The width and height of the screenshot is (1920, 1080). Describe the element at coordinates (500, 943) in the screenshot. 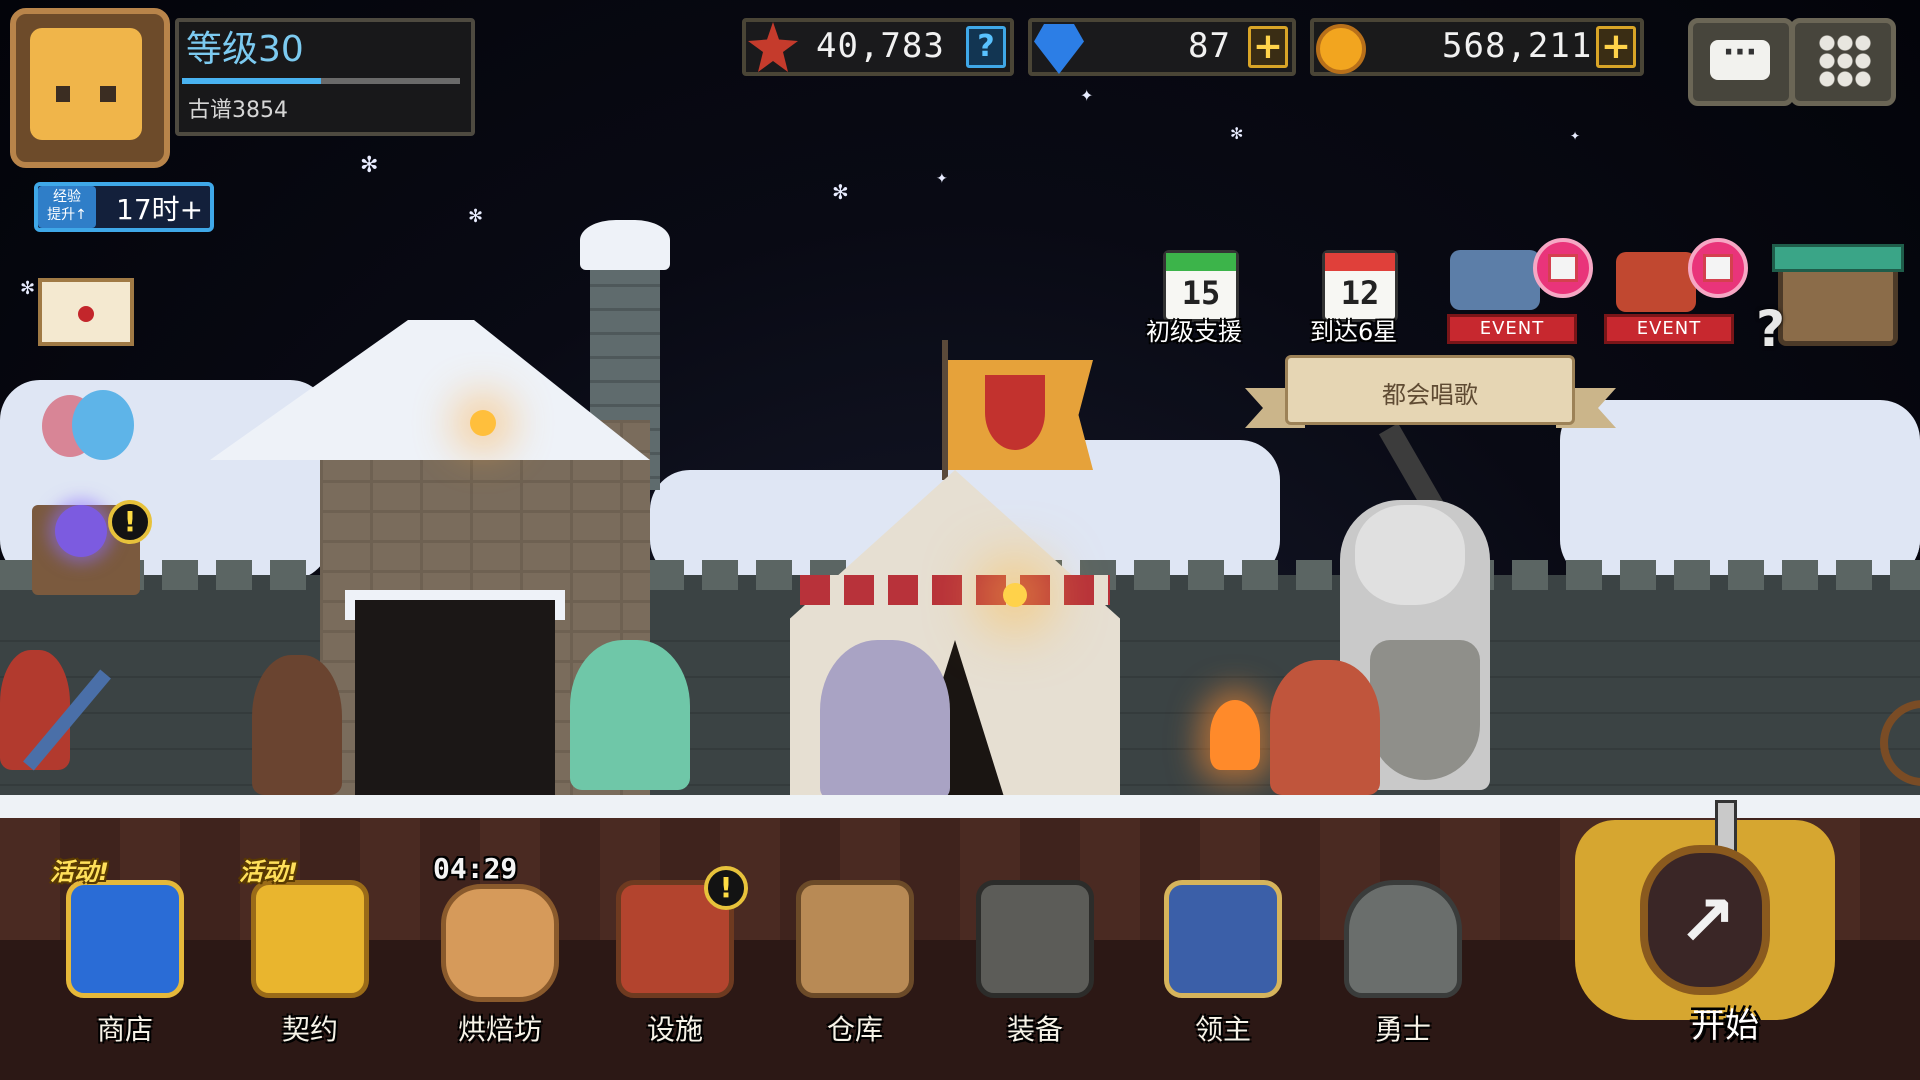

I see `bakery-bread-icon` at that location.